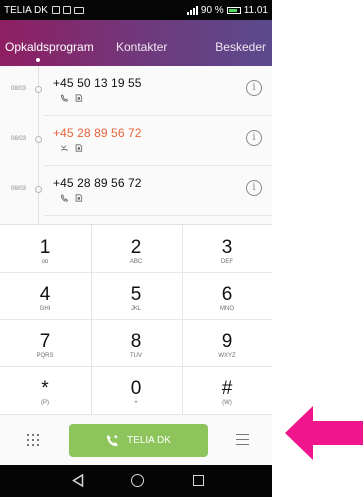 The image size is (363, 497). Describe the element at coordinates (78, 480) in the screenshot. I see `back-icon` at that location.